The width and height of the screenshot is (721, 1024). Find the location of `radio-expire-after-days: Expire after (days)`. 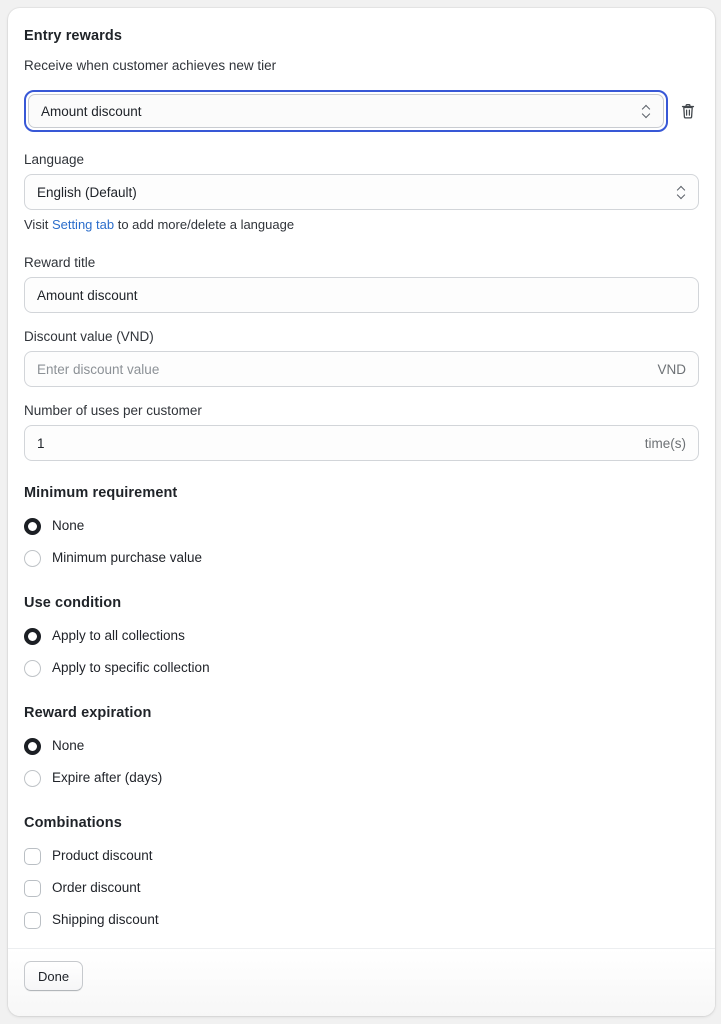

radio-expire-after-days: Expire after (days) is located at coordinates (361, 778).